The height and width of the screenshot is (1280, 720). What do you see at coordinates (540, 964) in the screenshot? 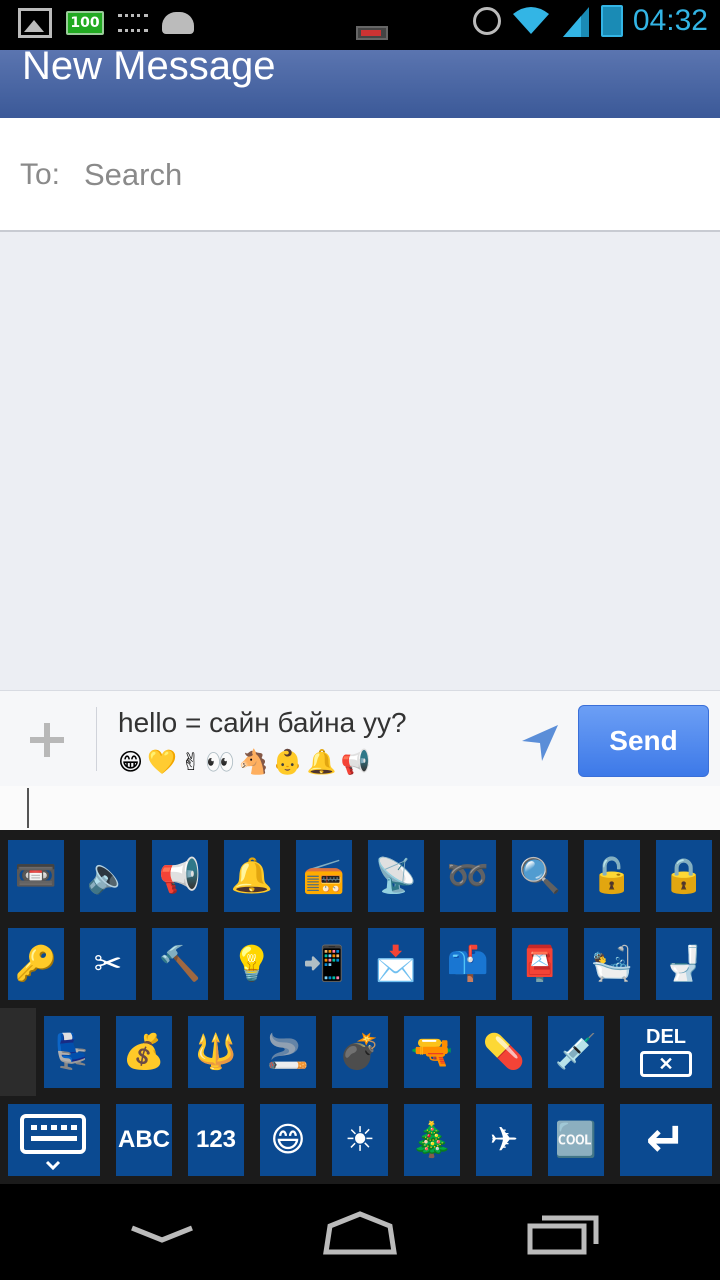
I see `postbox-key: 📮` at bounding box center [540, 964].